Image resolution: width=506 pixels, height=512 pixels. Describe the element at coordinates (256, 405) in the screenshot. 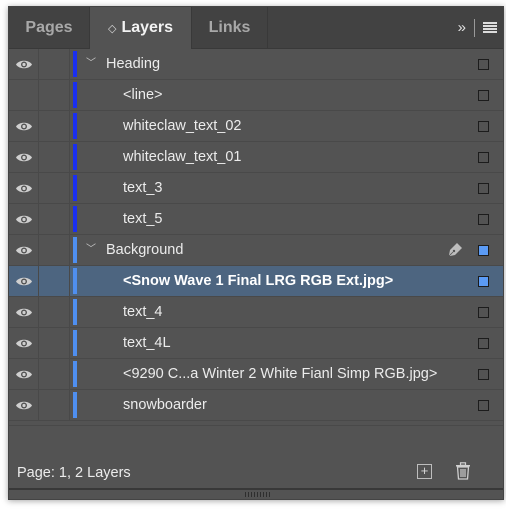

I see `layer-item-row: snowboarder` at that location.